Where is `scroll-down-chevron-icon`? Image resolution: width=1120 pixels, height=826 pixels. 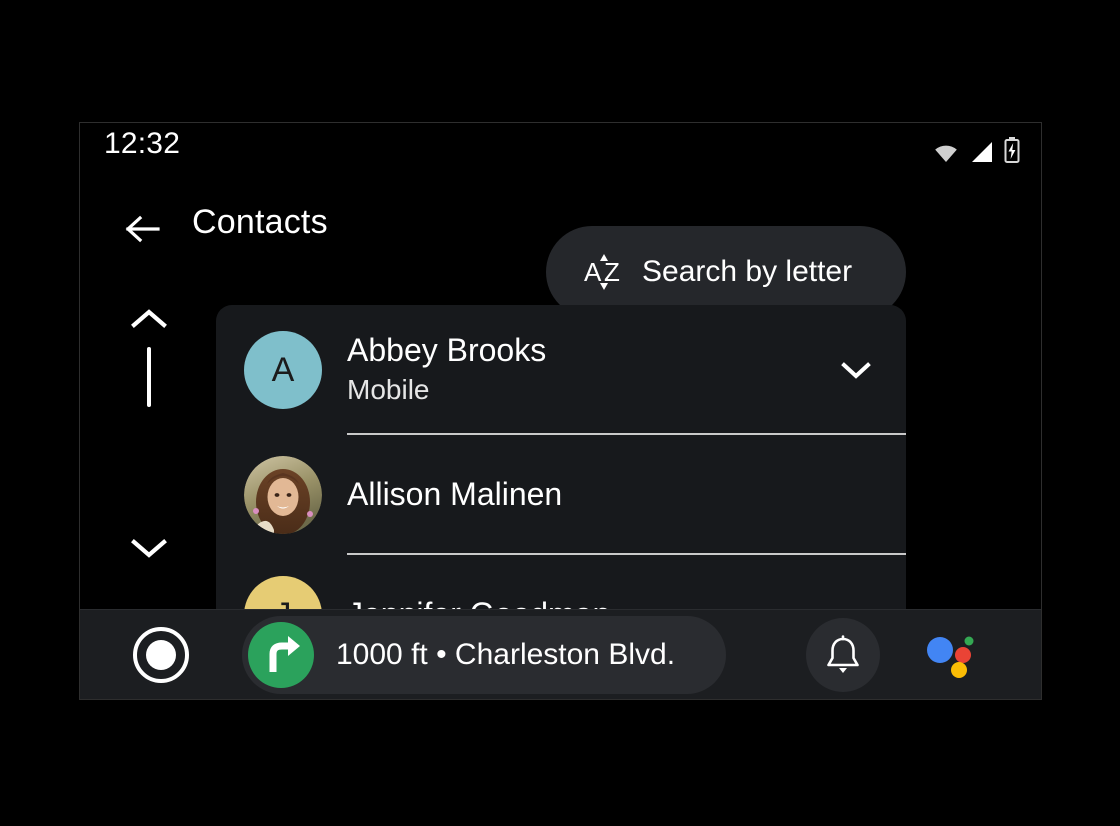 scroll-down-chevron-icon is located at coordinates (149, 548).